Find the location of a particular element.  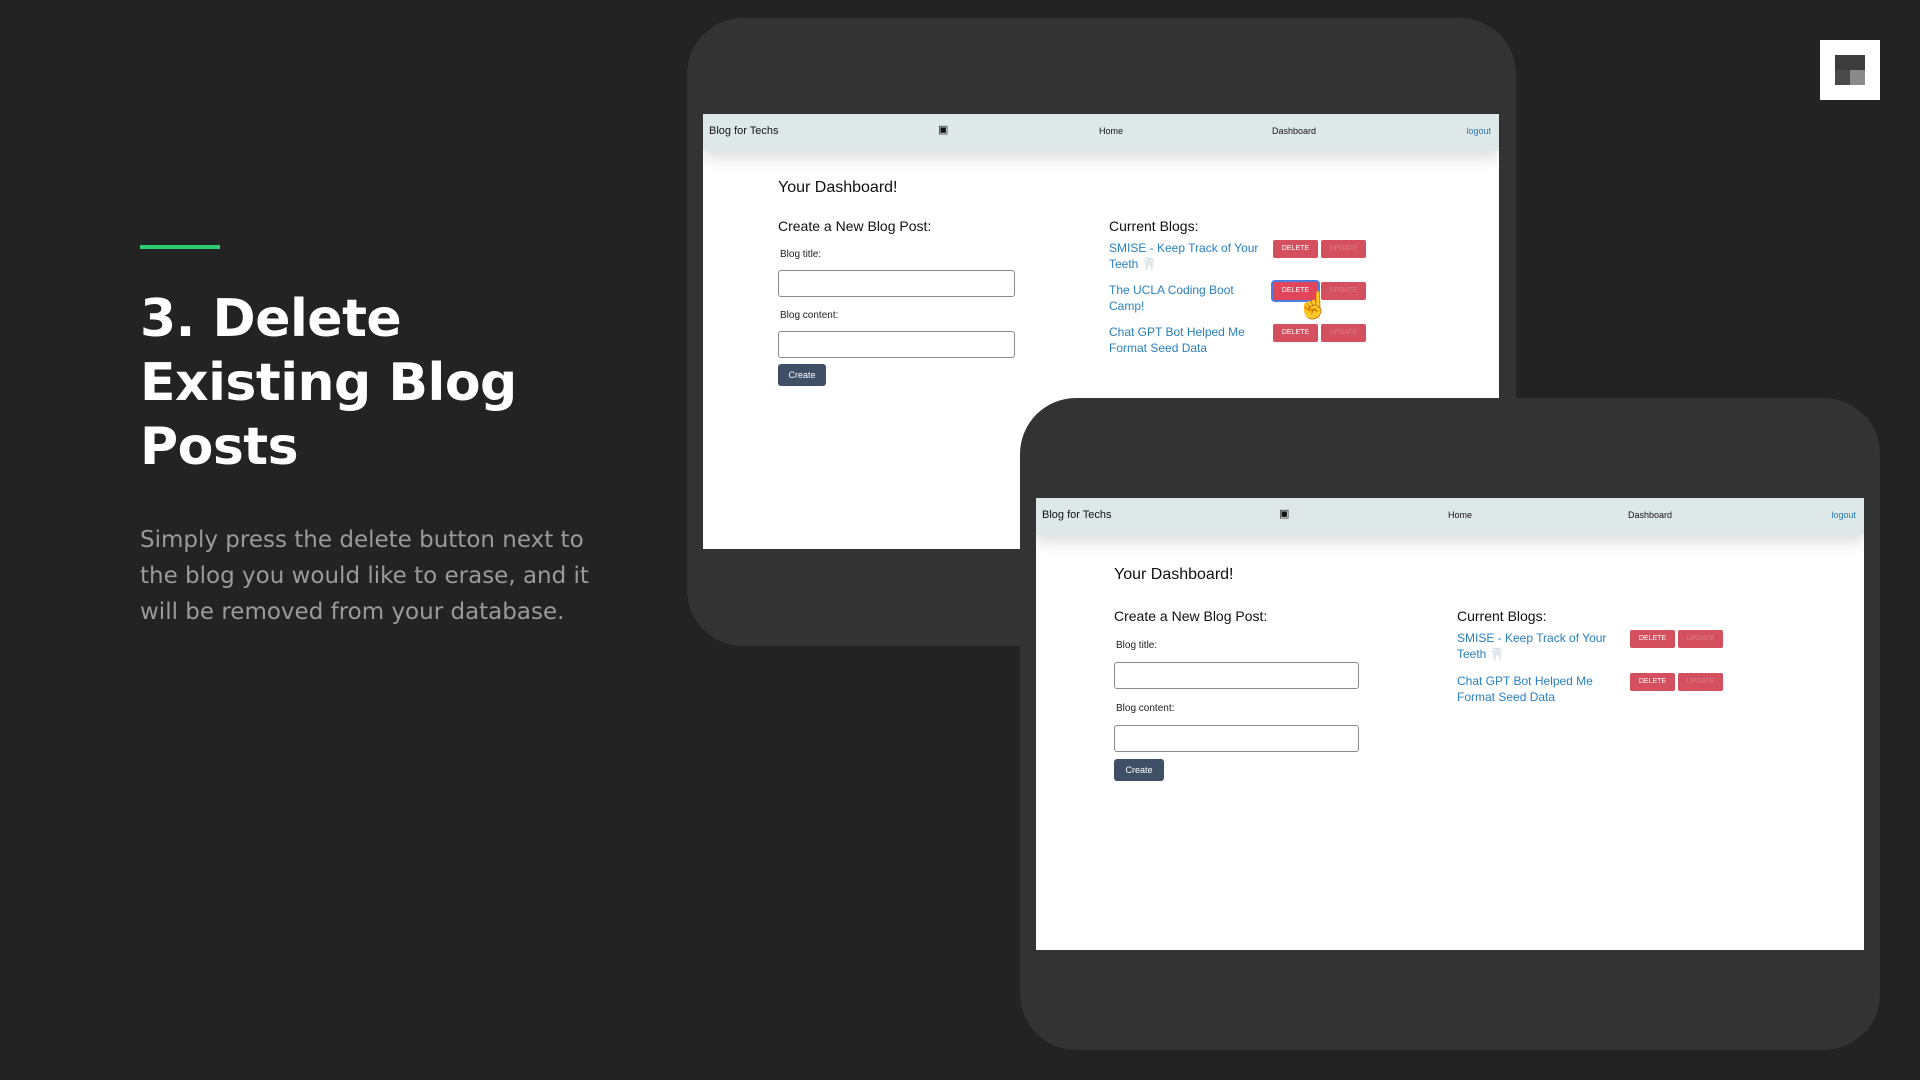

slide-heading: 3. Delete Existing Blog Posts is located at coordinates (328, 383).